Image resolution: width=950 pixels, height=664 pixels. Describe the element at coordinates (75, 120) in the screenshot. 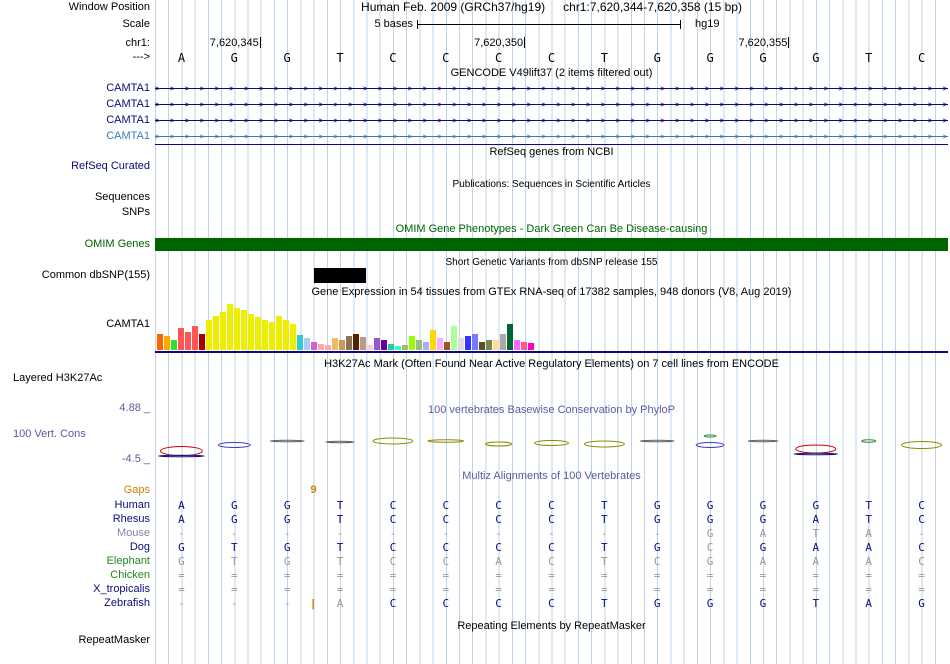

I see `gencode-item-label-3: CAMTA1` at that location.